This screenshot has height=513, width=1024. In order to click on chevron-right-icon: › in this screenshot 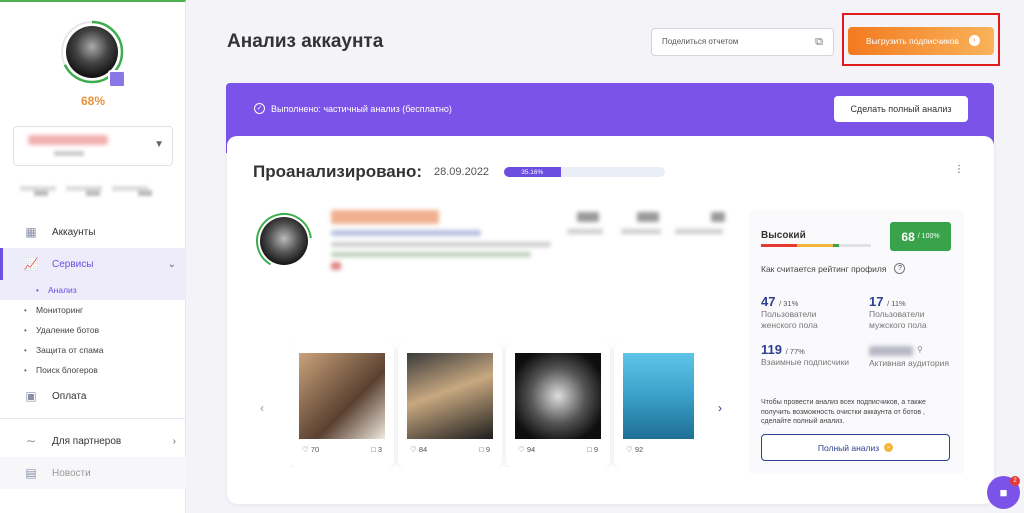, I will do `click(174, 441)`.